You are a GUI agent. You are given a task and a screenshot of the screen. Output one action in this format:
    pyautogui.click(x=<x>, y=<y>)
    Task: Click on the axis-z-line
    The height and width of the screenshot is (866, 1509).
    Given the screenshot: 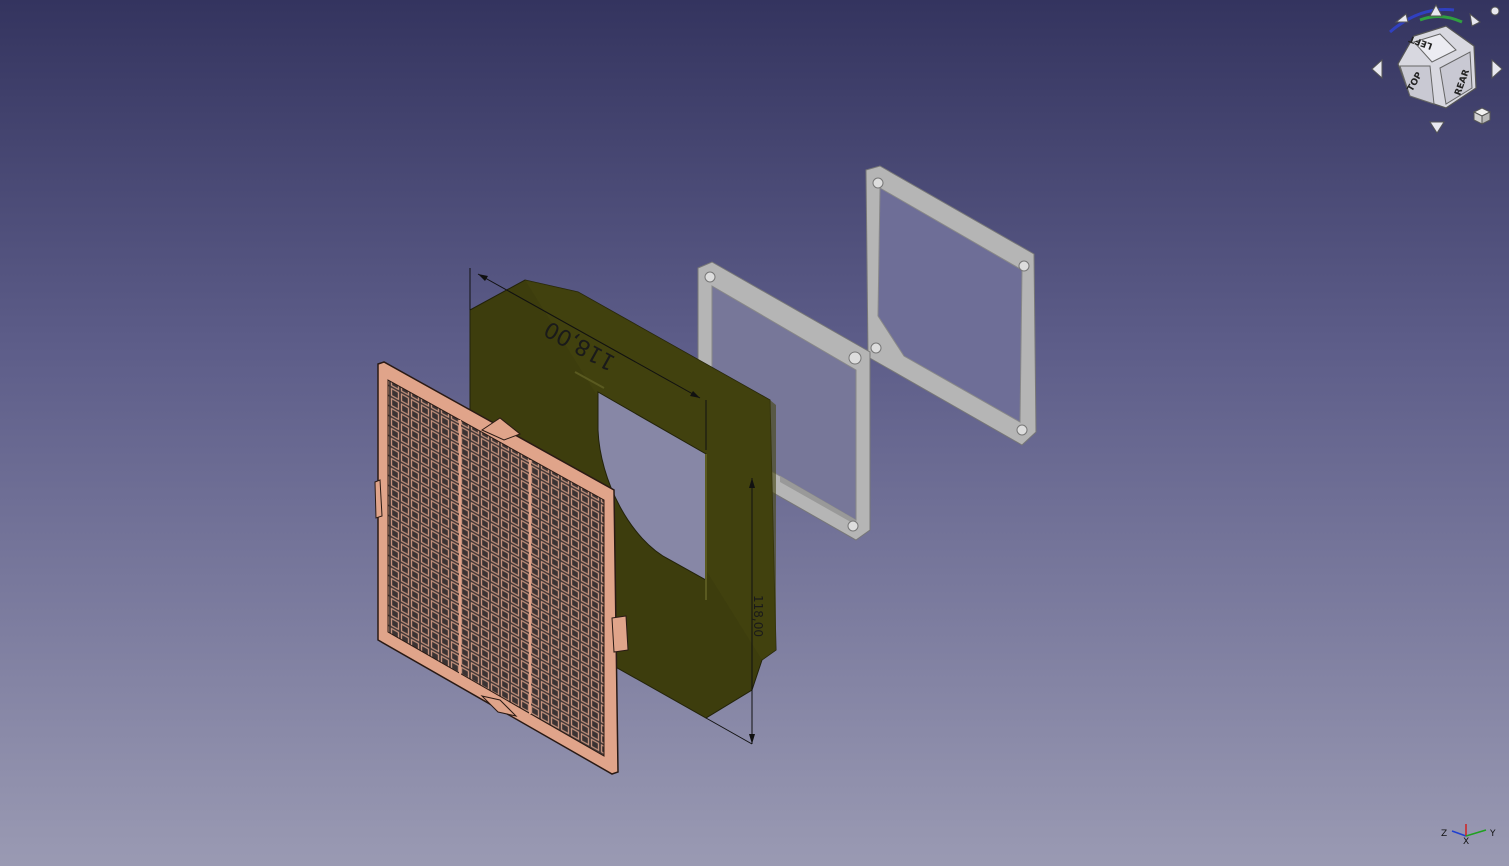 What is the action you would take?
    pyautogui.click(x=1459, y=833)
    